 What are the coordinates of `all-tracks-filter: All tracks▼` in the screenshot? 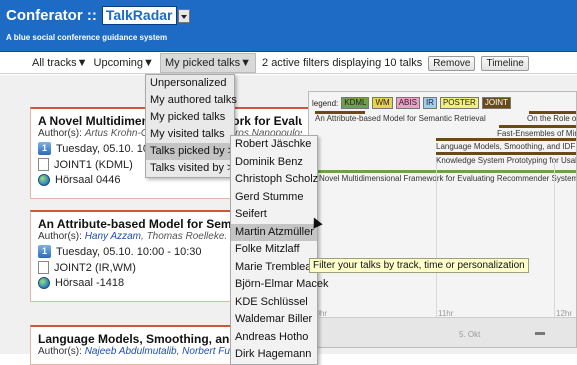 It's located at (60, 63).